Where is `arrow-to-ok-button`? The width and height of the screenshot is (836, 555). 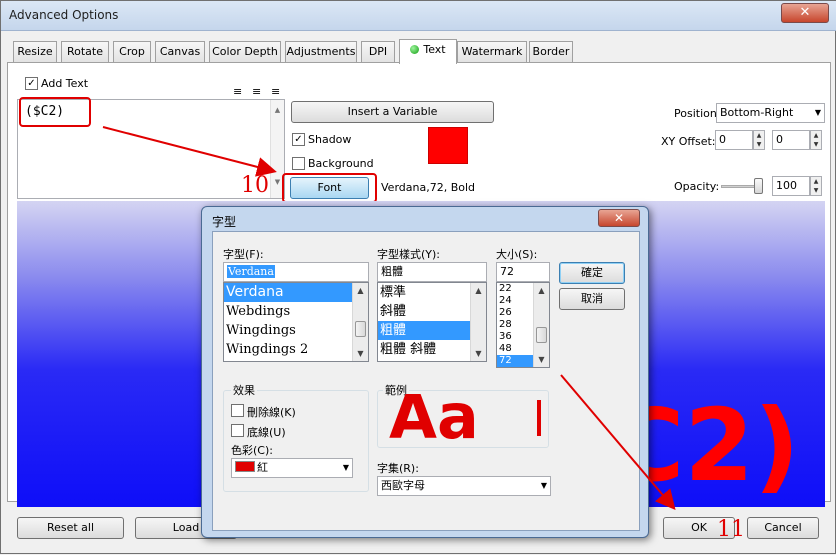
arrow-to-ok-button is located at coordinates (618, 442).